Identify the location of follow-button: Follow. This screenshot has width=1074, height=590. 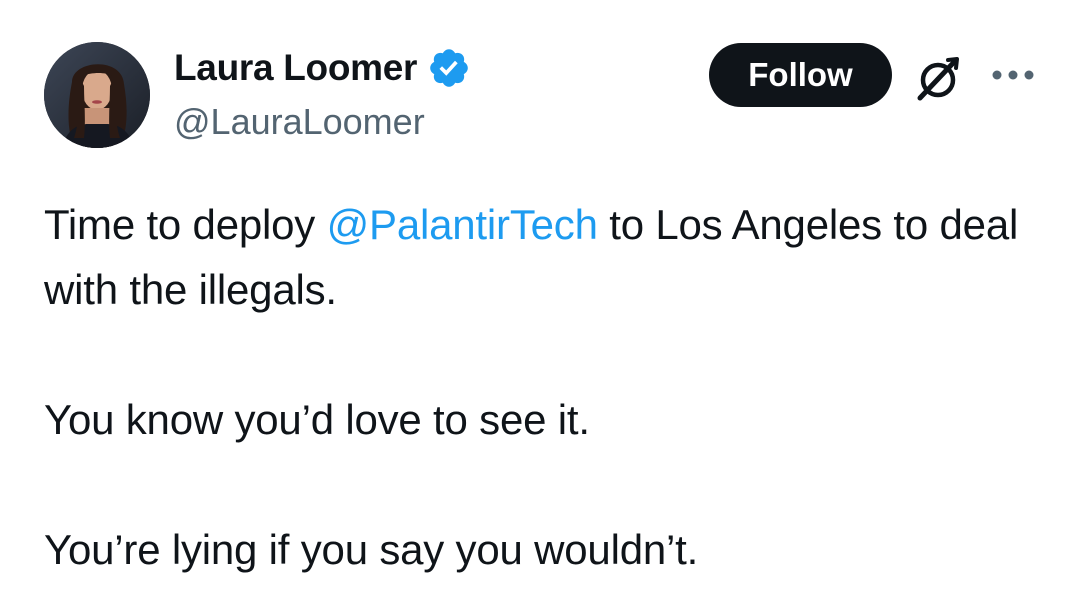
(800, 75).